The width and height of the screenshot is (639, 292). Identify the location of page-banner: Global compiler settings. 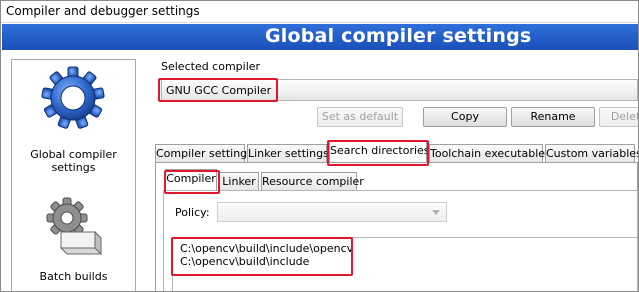
(320, 37).